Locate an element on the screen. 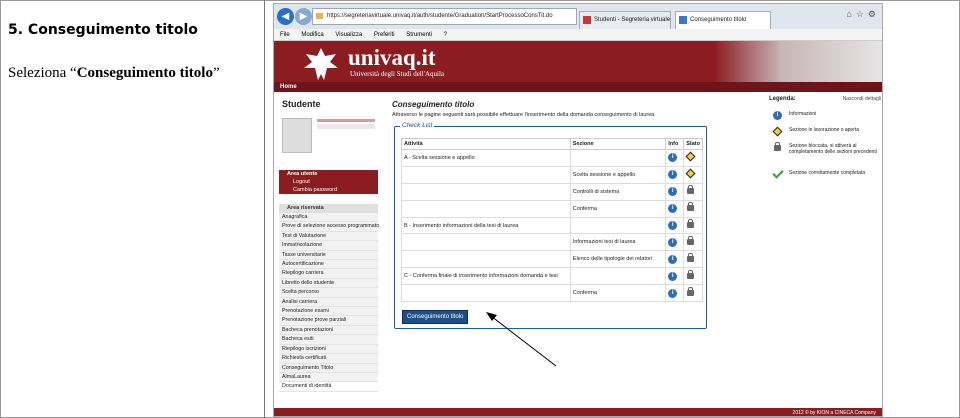 Image resolution: width=960 pixels, height=418 pixels. pointer-arrow-icon is located at coordinates (521, 339).